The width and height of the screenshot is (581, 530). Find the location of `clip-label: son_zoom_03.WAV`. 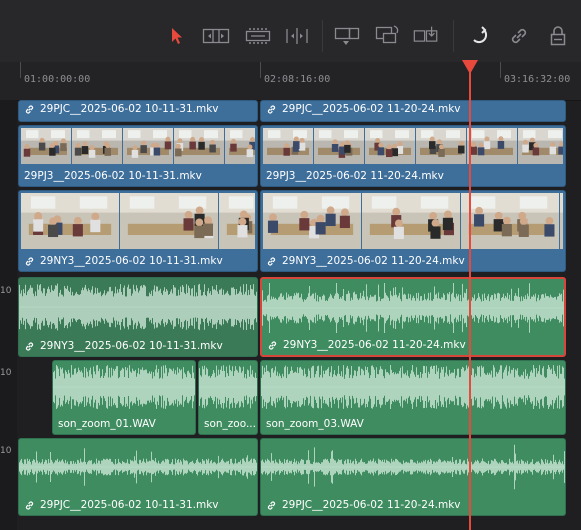

clip-label: son_zoom_03.WAV is located at coordinates (315, 424).